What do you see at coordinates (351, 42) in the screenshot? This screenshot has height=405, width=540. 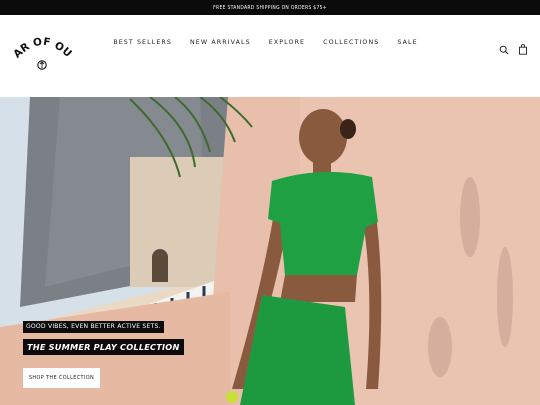 I see `nav-collections: COLLECTIONS` at bounding box center [351, 42].